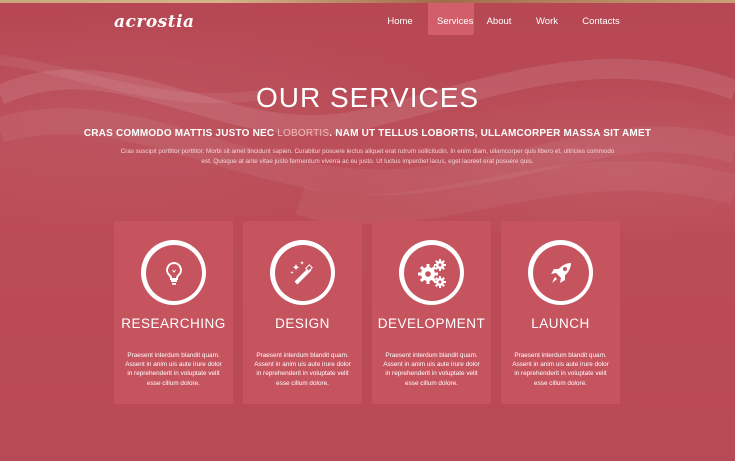  I want to click on gears-icon, so click(431, 273).